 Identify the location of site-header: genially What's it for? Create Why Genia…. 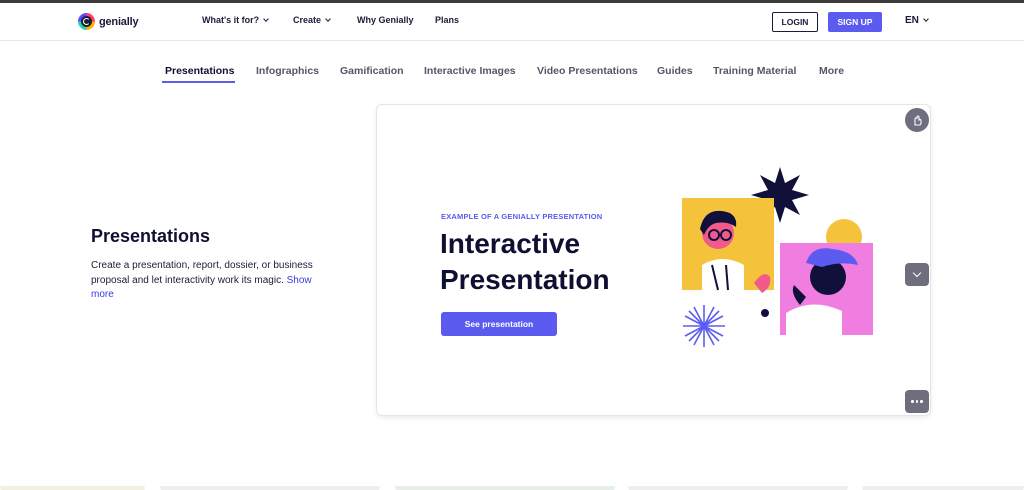
(512, 22).